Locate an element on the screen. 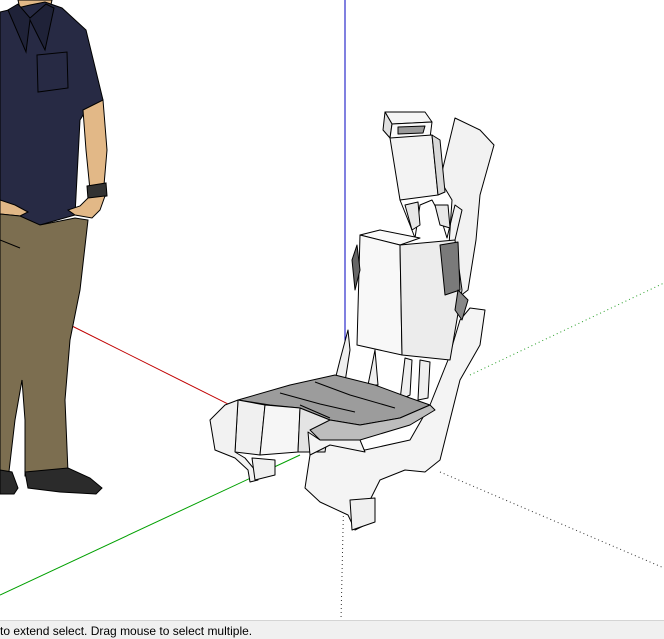  seat-leg-left is located at coordinates (263, 469).